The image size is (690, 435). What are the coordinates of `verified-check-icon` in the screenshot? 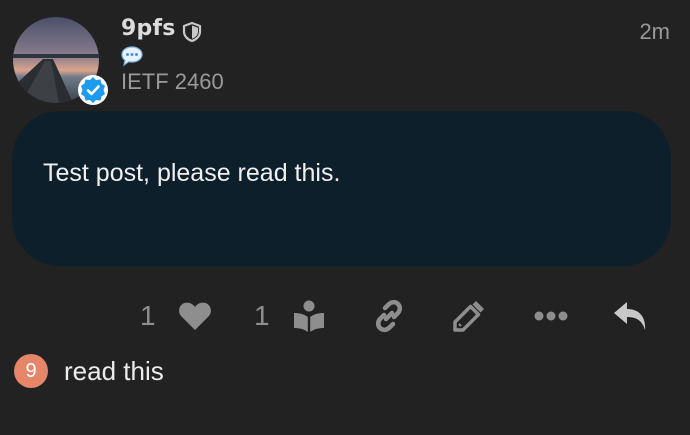 It's located at (93, 90).